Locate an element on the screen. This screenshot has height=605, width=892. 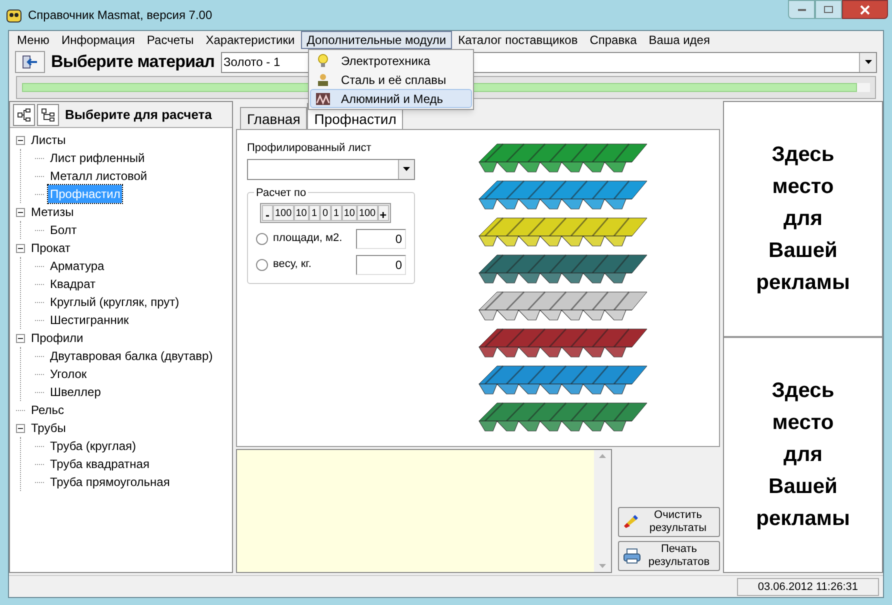
tree-item: Труба (круглая) is located at coordinates (93, 446).